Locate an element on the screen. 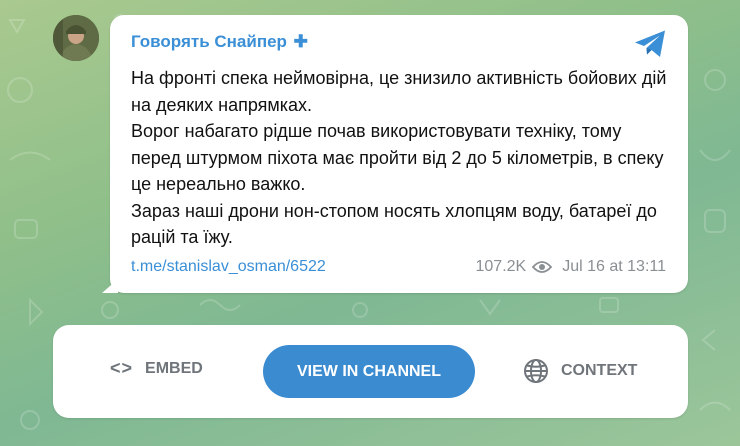  globe-icon is located at coordinates (536, 371).